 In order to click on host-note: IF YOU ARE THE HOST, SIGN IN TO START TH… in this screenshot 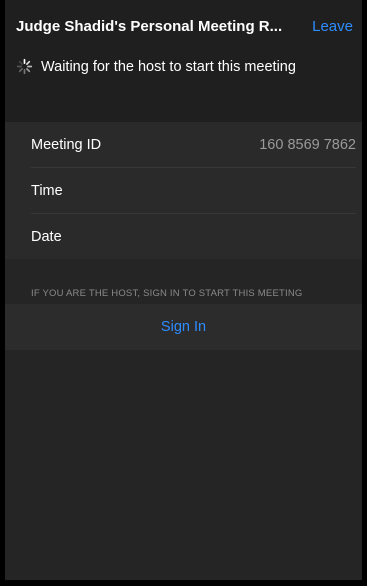, I will do `click(167, 293)`.